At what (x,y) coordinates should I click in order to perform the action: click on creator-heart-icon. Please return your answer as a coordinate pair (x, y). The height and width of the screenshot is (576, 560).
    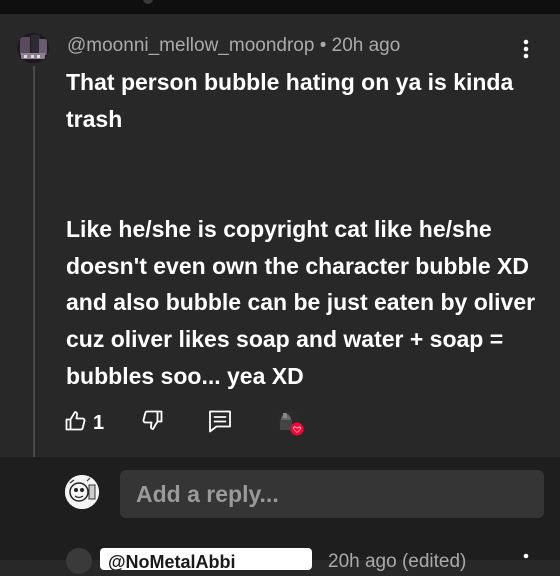
    Looking at the image, I should click on (297, 429).